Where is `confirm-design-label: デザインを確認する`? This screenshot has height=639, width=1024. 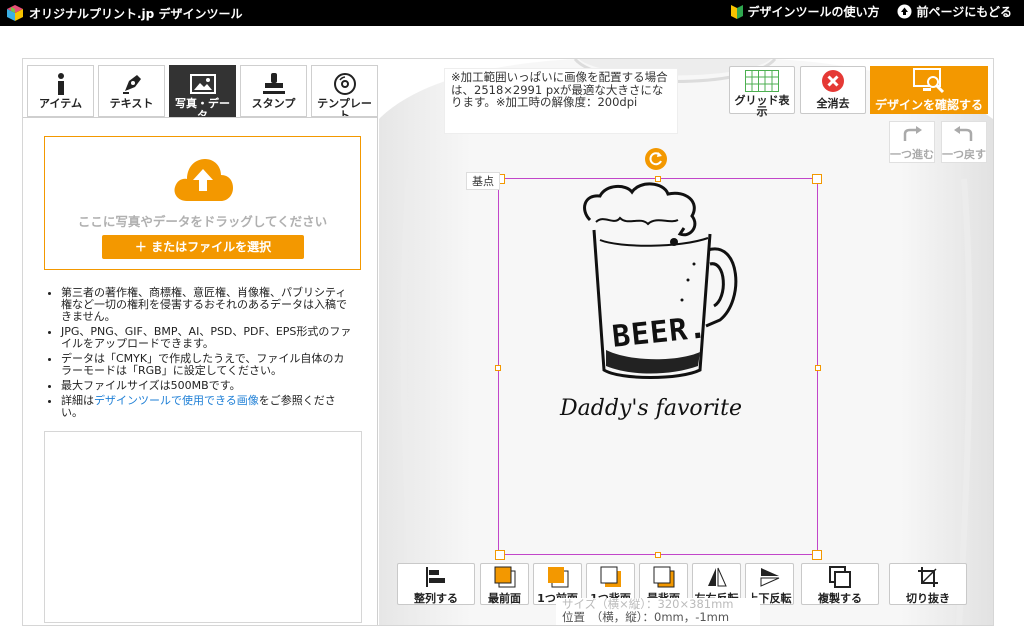
confirm-design-label: デザインを確認する is located at coordinates (928, 105).